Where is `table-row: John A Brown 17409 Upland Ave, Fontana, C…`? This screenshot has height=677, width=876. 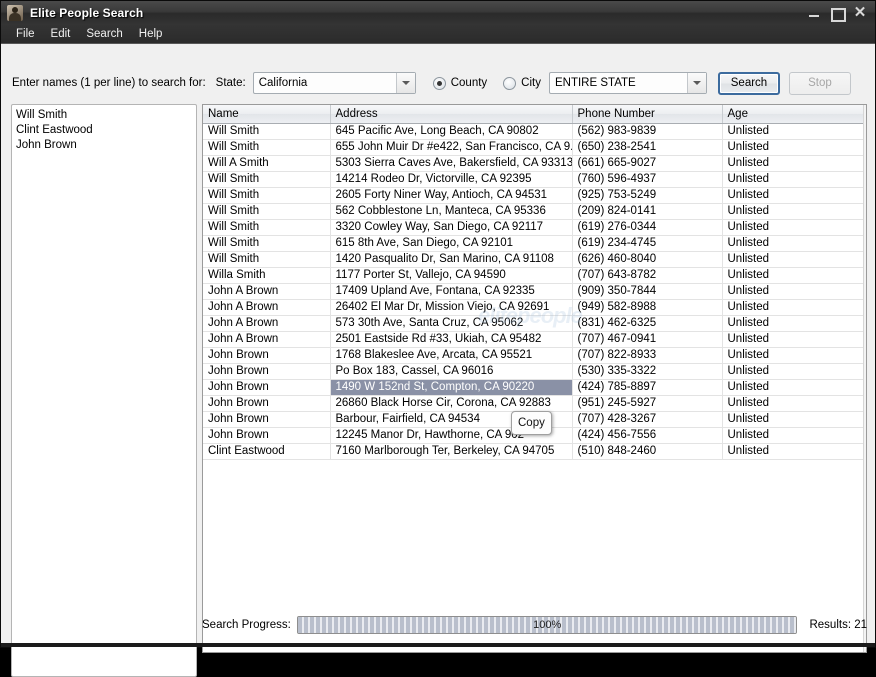
table-row: John A Brown 17409 Upland Ave, Fontana, C… is located at coordinates (534, 291).